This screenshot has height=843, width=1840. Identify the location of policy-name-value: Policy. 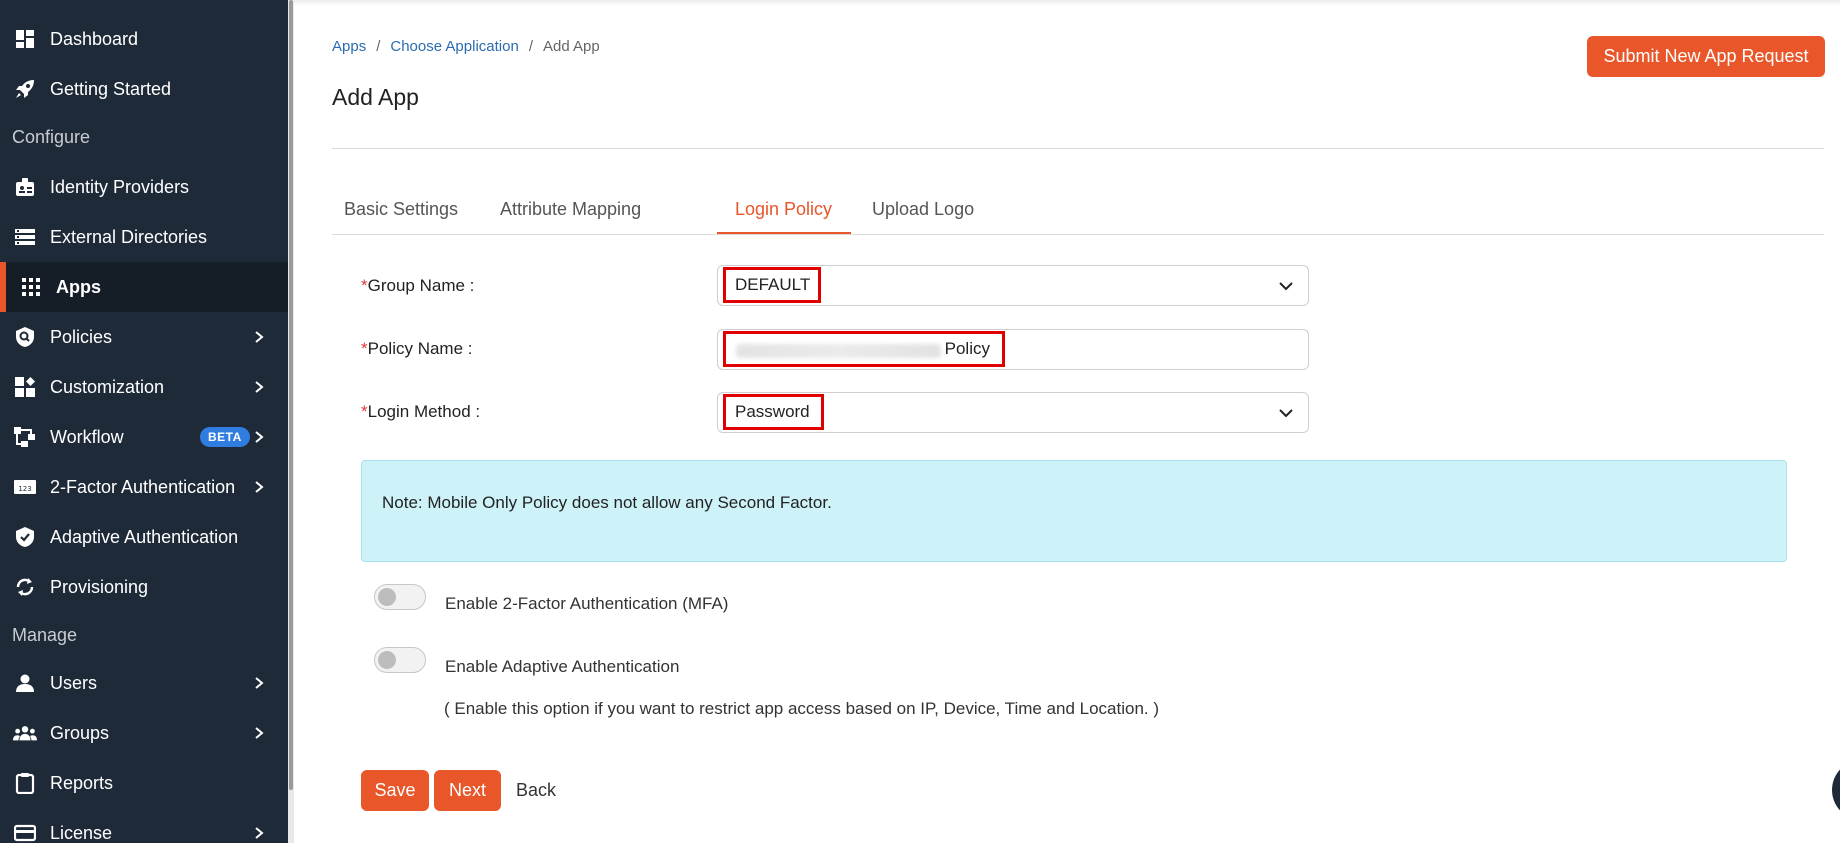
(967, 348).